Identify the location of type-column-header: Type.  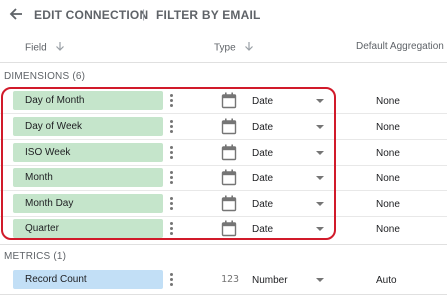
(234, 48).